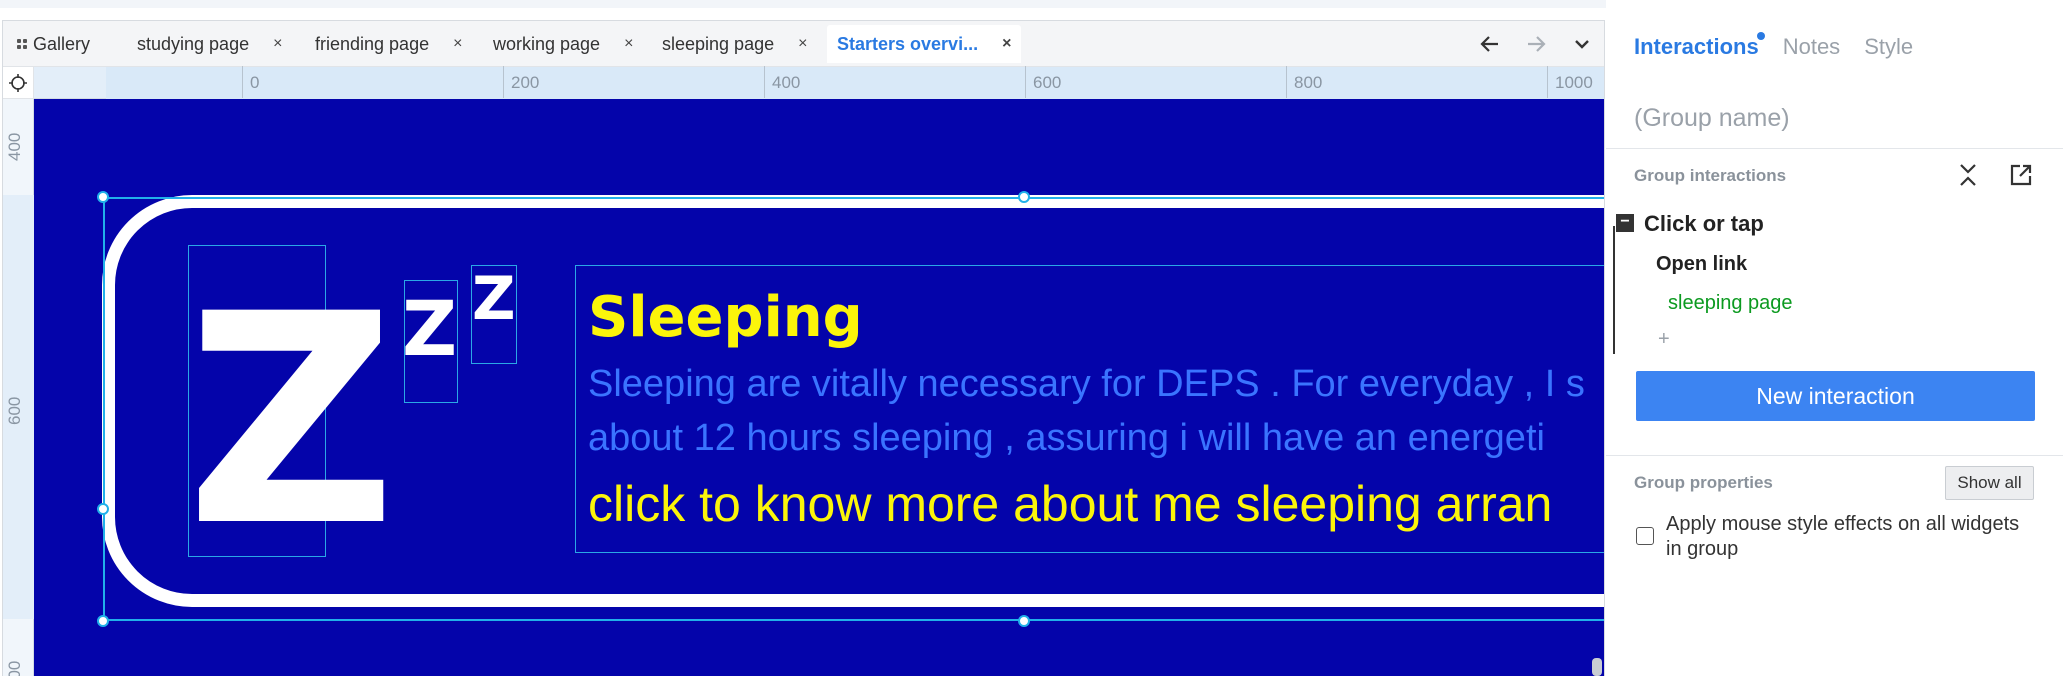 This screenshot has height=676, width=2063. I want to click on vertical-ruler: 400 600 800, so click(18, 387).